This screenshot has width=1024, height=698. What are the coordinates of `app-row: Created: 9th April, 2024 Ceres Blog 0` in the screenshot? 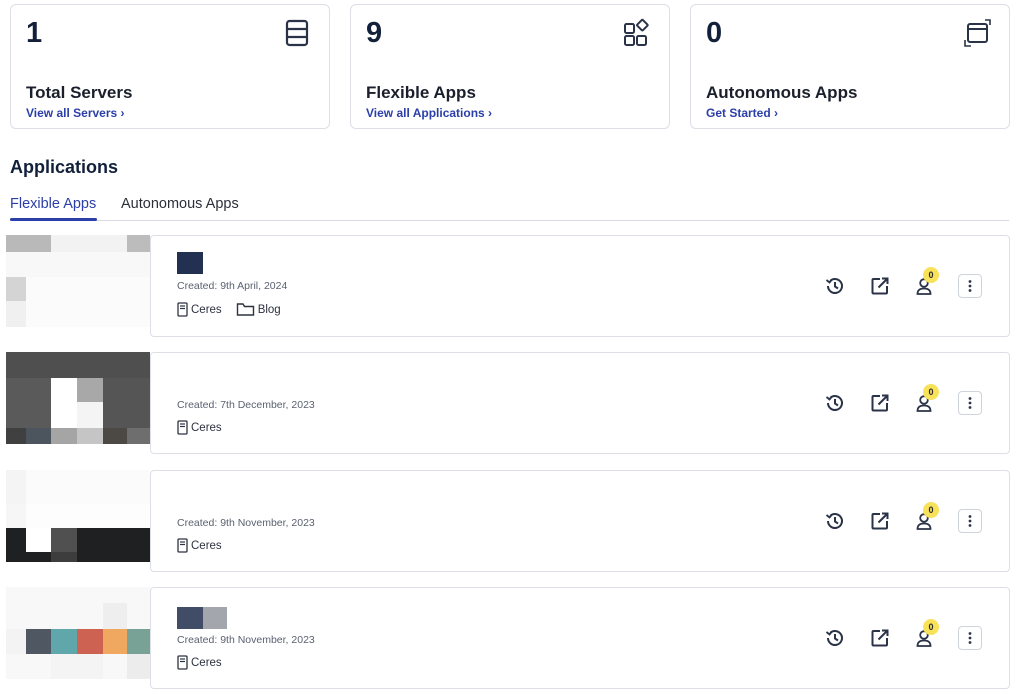 It's located at (580, 286).